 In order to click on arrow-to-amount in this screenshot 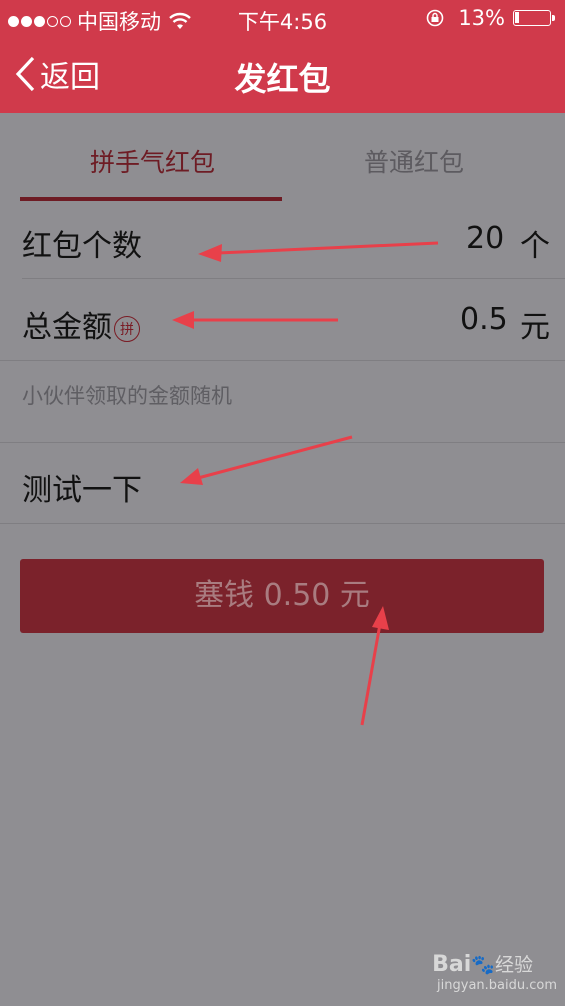, I will do `click(255, 320)`.